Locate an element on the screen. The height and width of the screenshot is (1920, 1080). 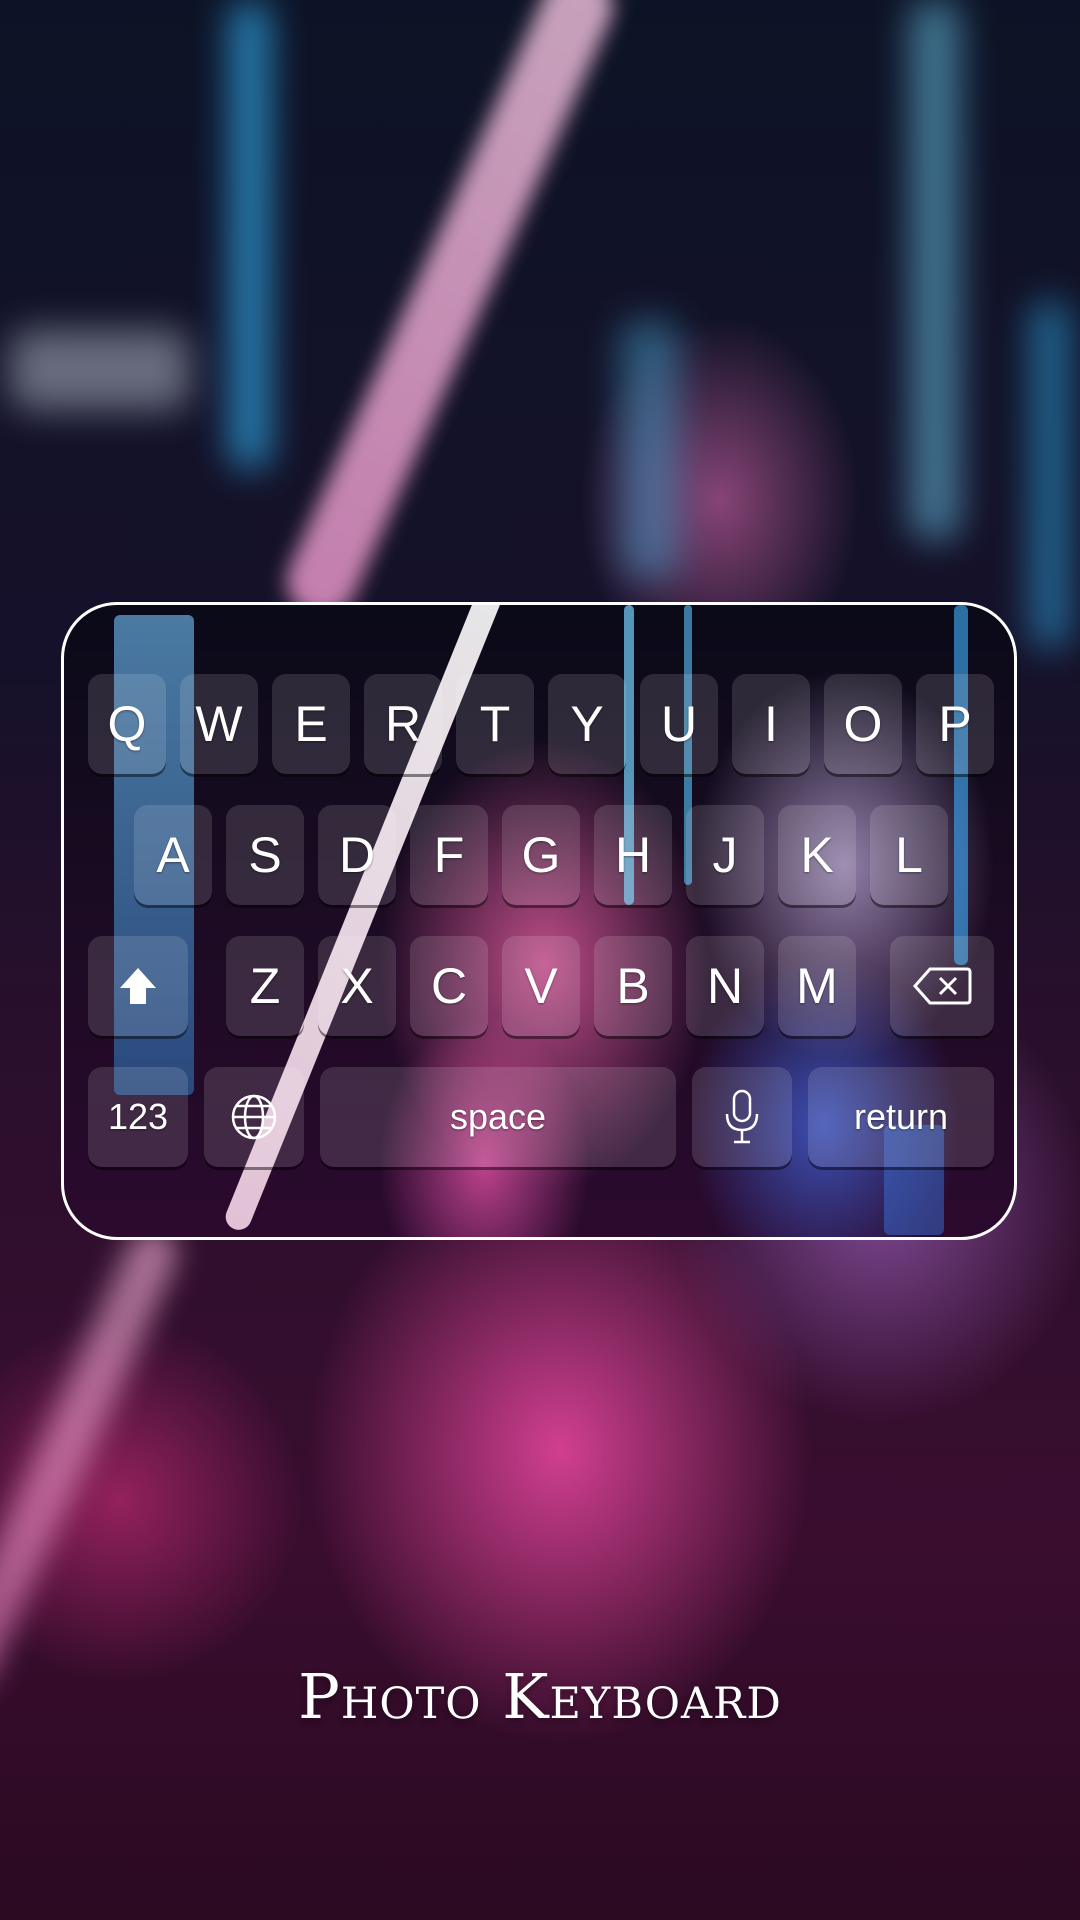
space-key: space is located at coordinates (498, 1117).